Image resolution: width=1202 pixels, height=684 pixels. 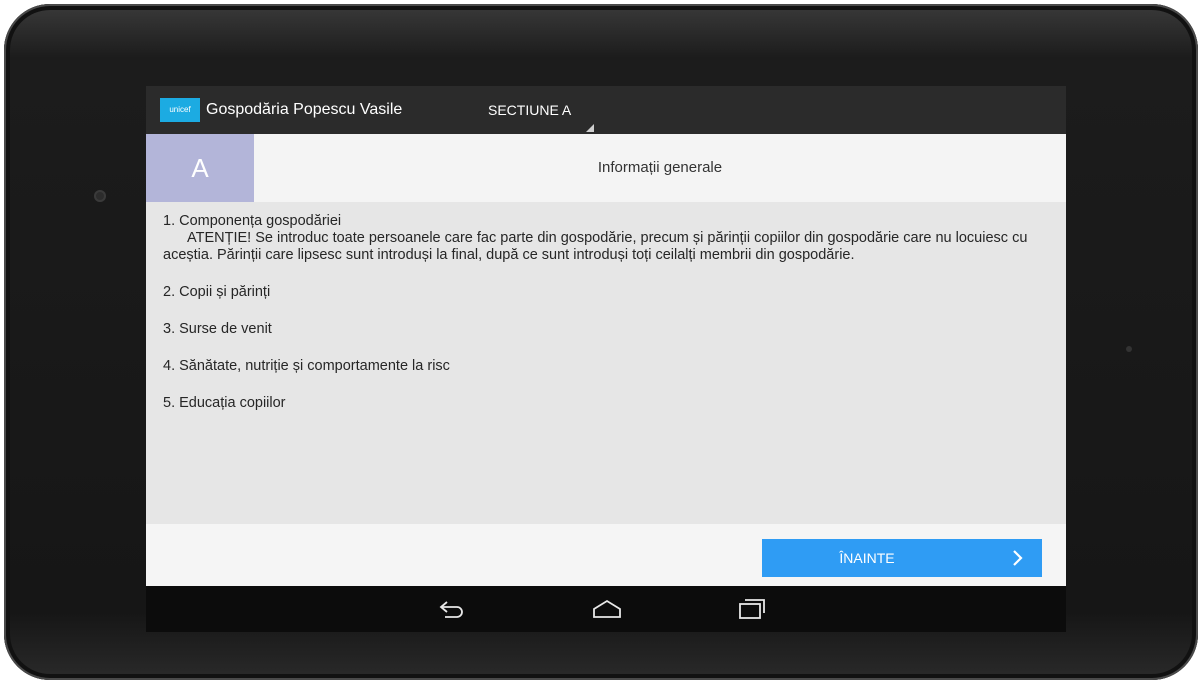 I want to click on dropdown-triangle-icon, so click(x=590, y=128).